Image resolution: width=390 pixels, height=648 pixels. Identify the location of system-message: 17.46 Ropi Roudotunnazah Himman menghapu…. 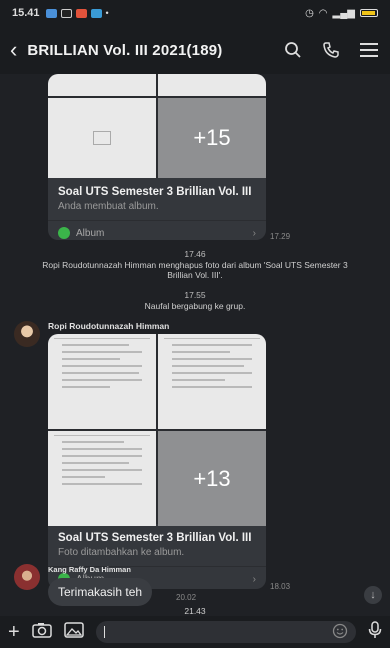
(195, 265).